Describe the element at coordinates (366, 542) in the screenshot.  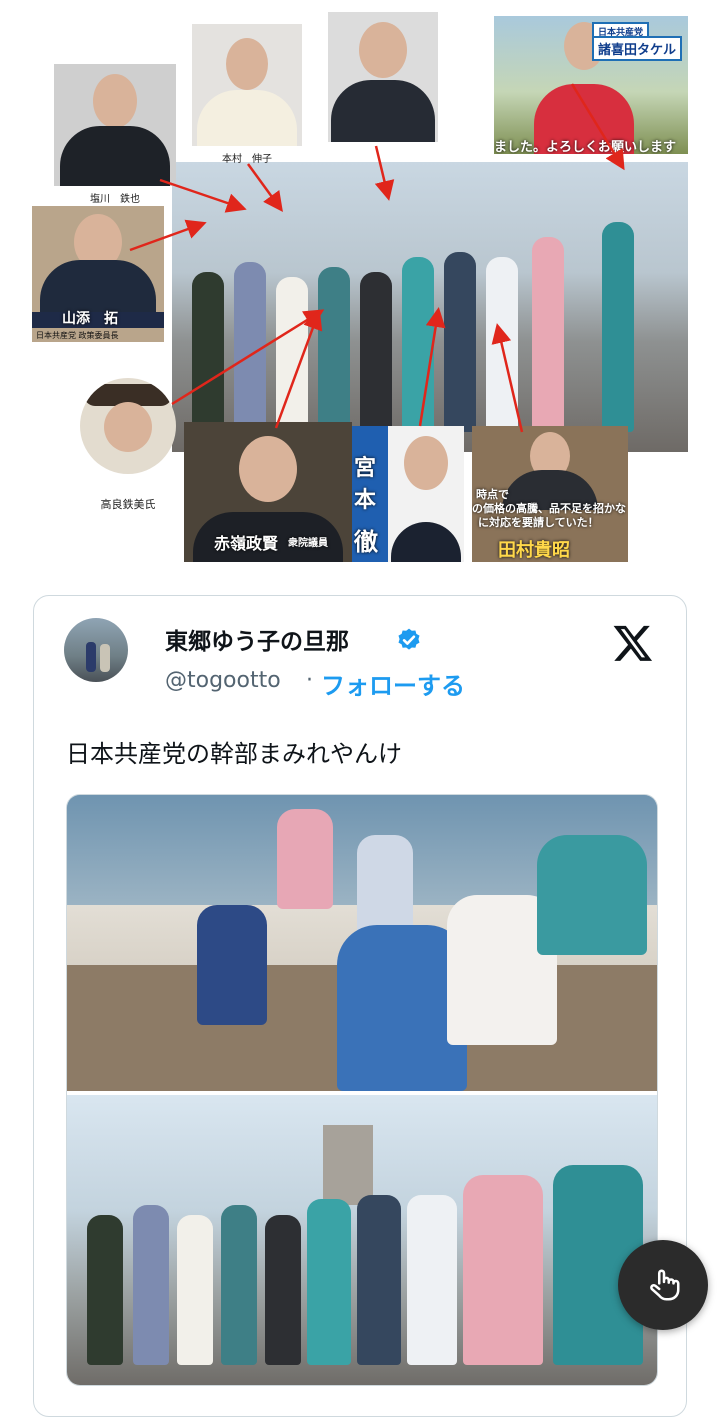
I see `miyamoto-name-2: 徹` at that location.